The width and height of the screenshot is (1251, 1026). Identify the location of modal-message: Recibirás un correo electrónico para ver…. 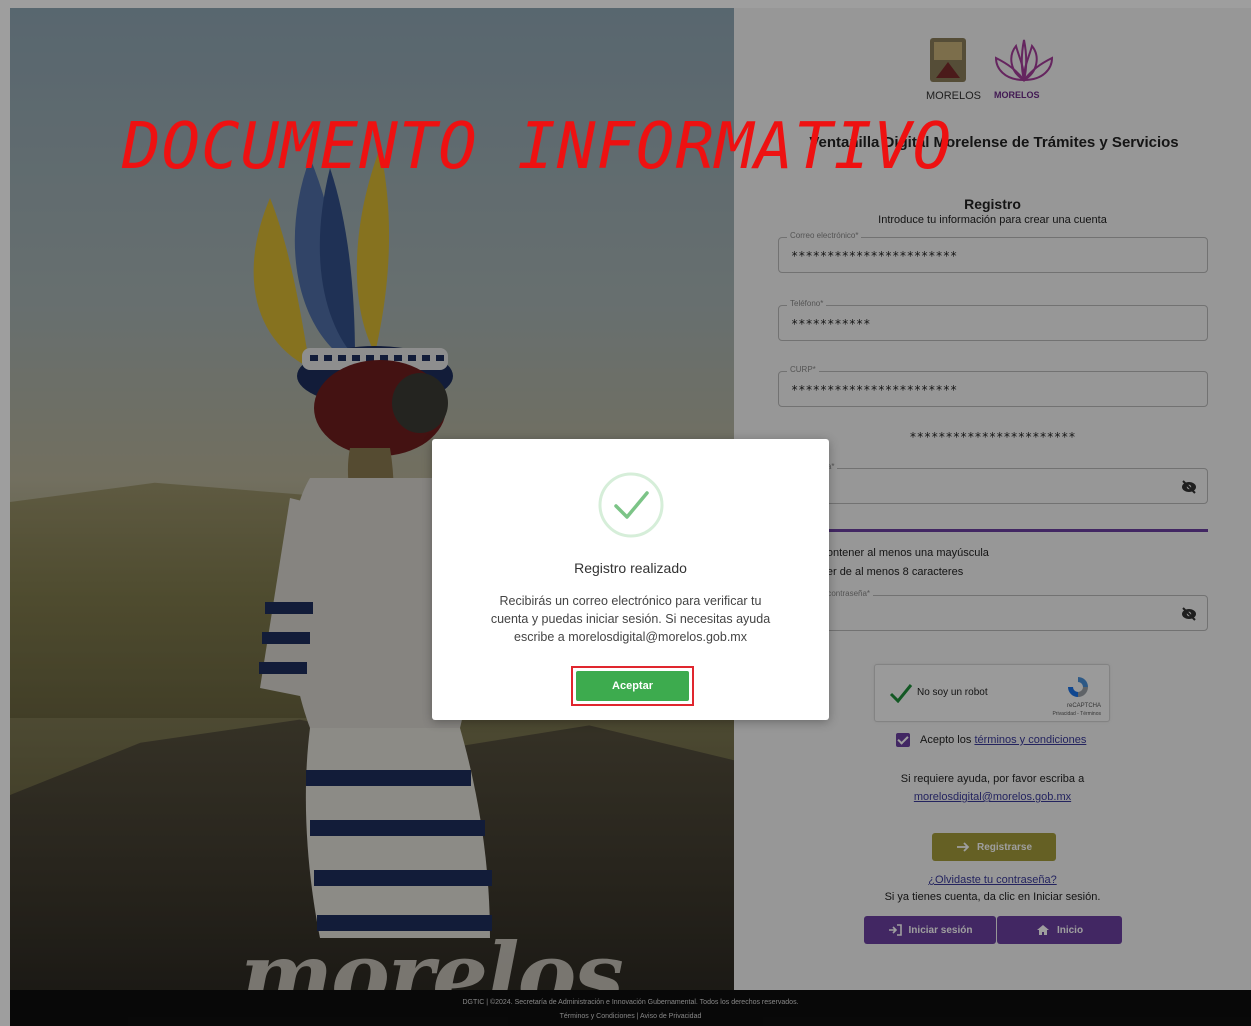
(630, 619).